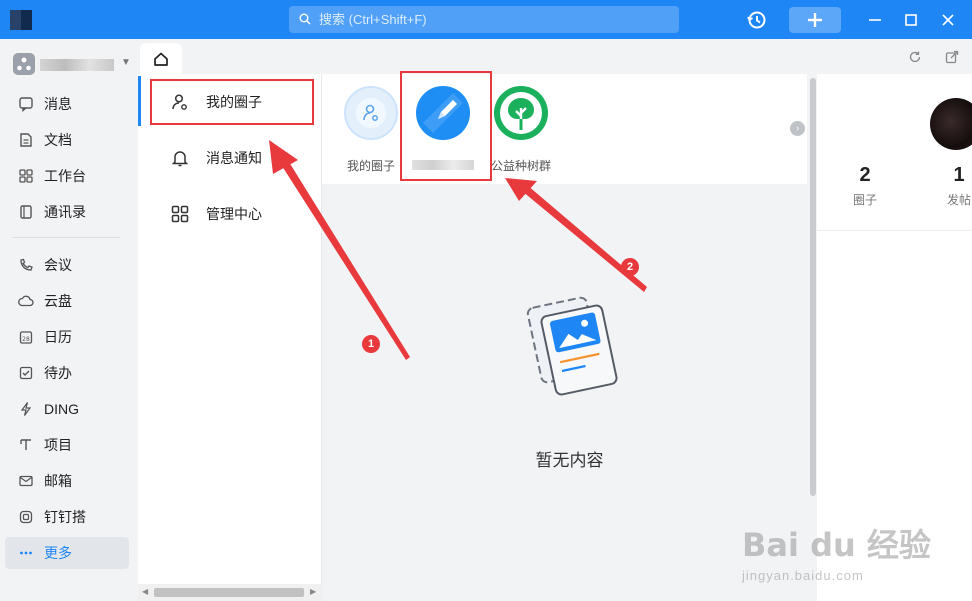 This screenshot has width=972, height=601. What do you see at coordinates (803, 575) in the screenshot?
I see `watermark-url: jingyan.baidu.com` at bounding box center [803, 575].